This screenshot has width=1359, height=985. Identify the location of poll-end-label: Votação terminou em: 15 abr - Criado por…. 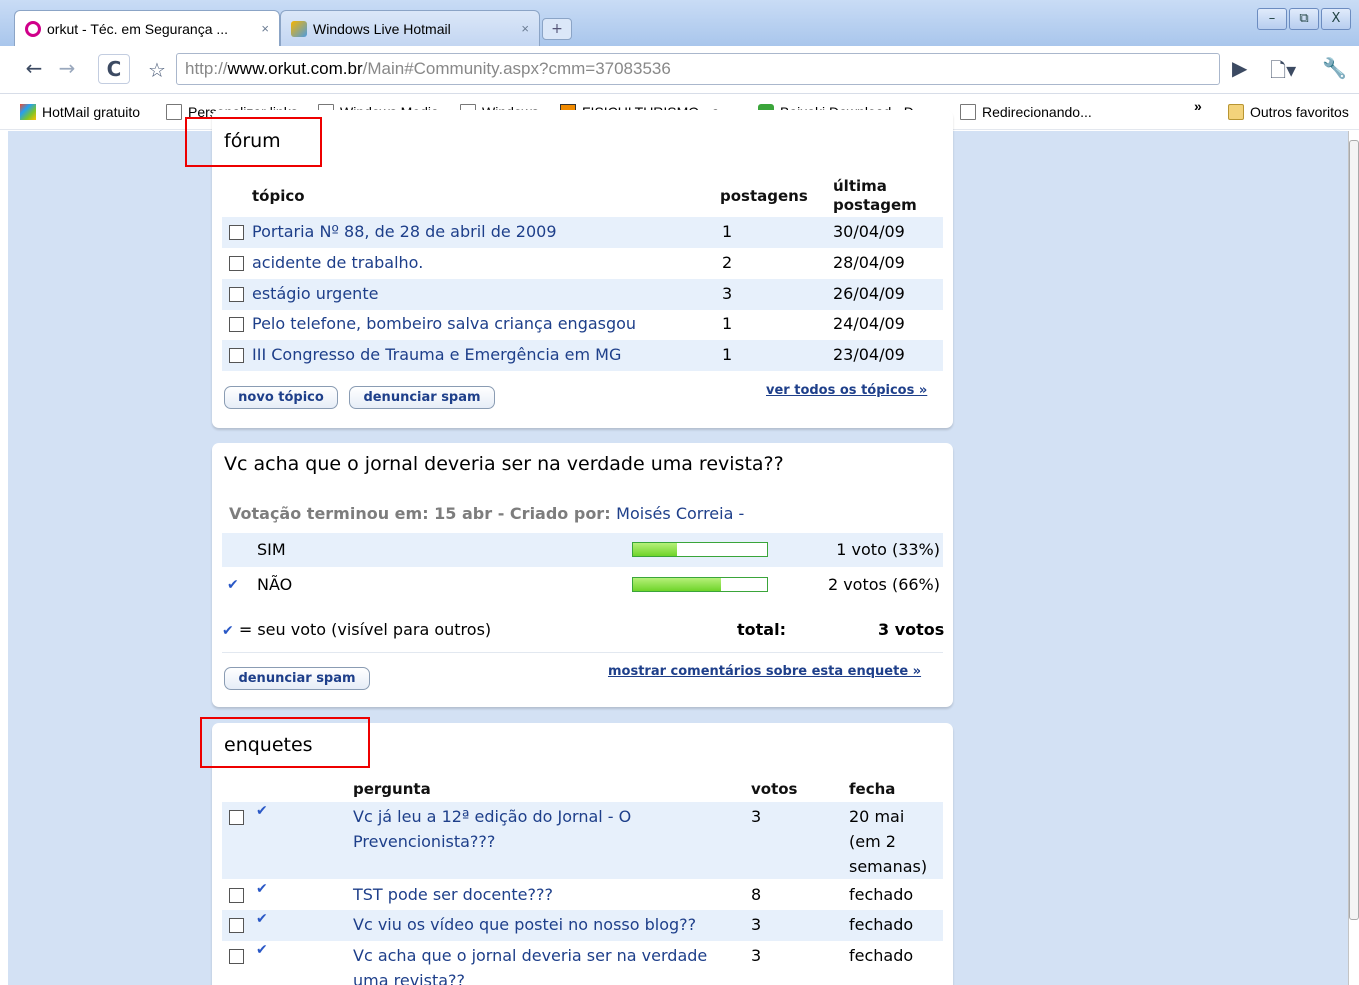
(420, 513).